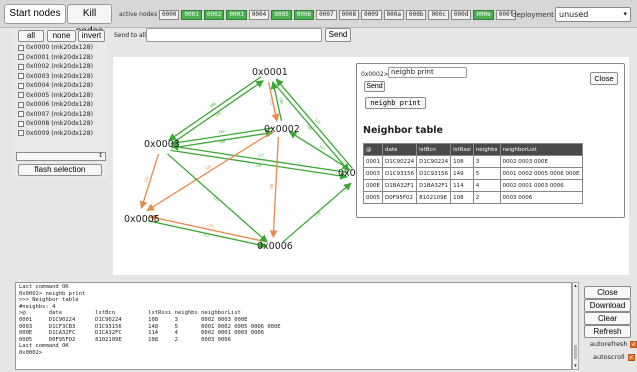 The width and height of the screenshot is (637, 372). What do you see at coordinates (60, 76) in the screenshot?
I see `node-label: 0x0003 (mk20dx128)` at bounding box center [60, 76].